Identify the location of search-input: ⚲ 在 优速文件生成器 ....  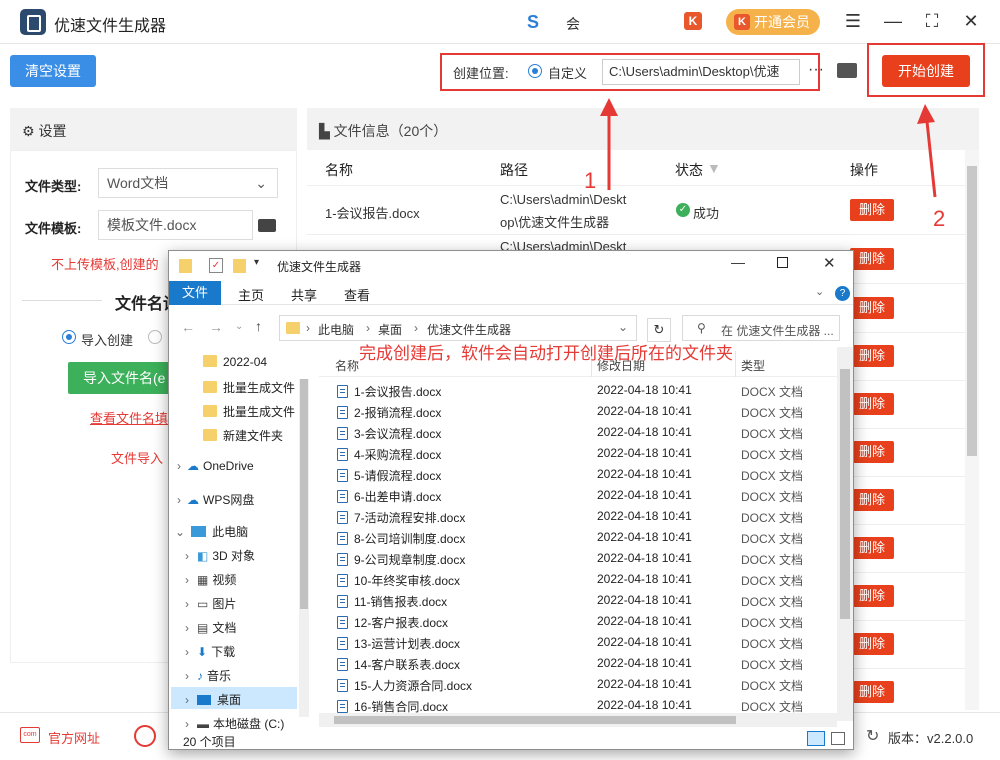
(761, 328).